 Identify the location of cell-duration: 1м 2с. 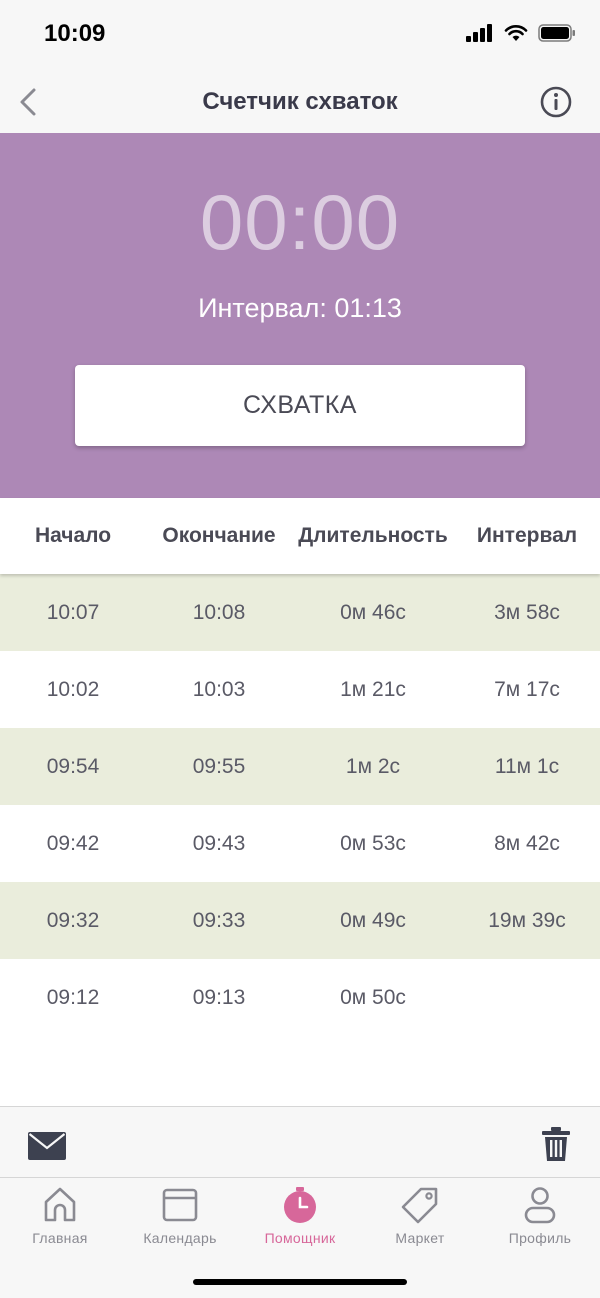
(373, 766).